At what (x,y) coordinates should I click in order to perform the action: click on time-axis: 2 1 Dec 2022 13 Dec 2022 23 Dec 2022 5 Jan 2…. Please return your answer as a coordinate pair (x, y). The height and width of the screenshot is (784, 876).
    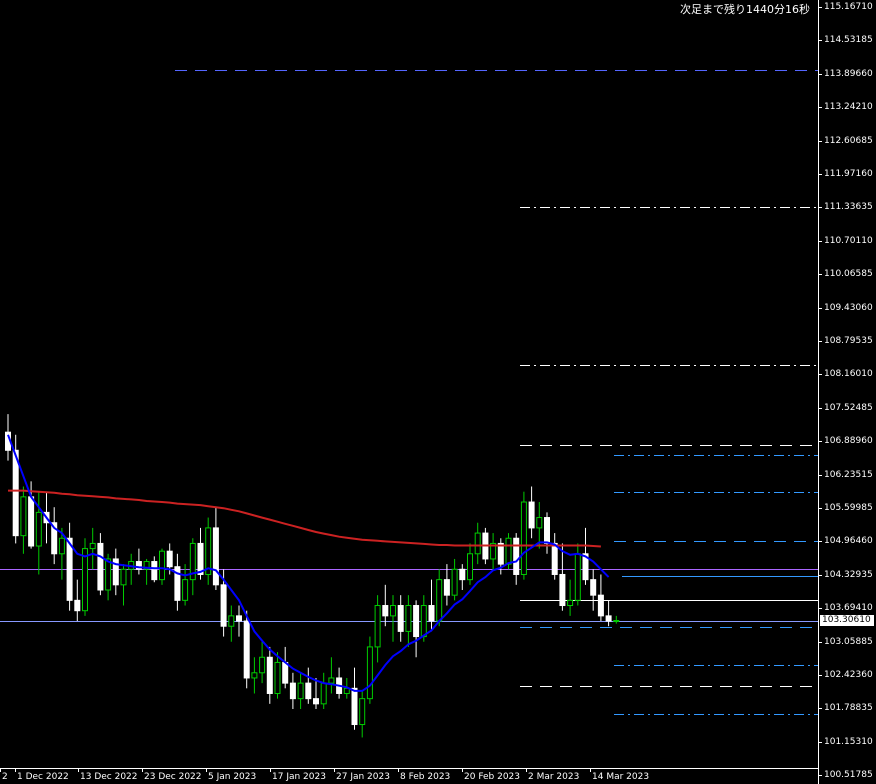
    Looking at the image, I should click on (409, 776).